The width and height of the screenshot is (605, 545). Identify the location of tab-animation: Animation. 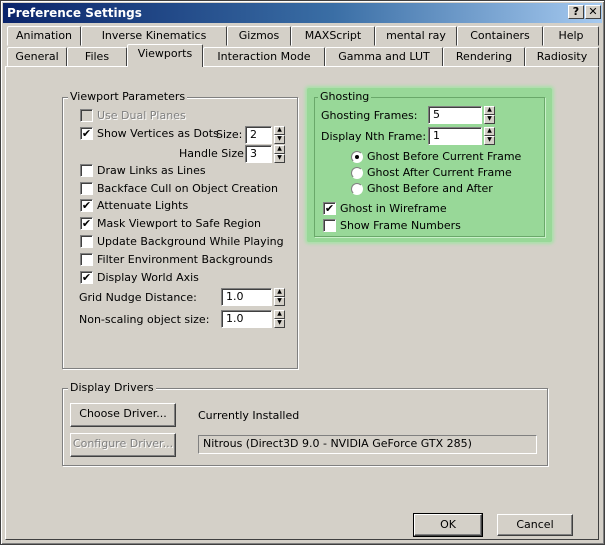
(44, 36).